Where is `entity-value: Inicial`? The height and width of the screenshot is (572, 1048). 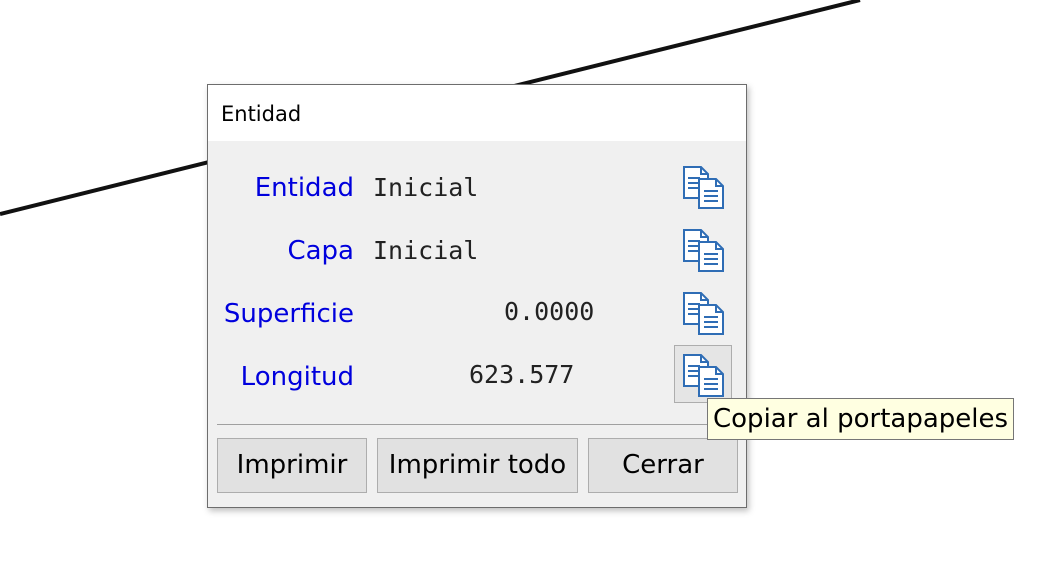 entity-value: Inicial is located at coordinates (426, 187).